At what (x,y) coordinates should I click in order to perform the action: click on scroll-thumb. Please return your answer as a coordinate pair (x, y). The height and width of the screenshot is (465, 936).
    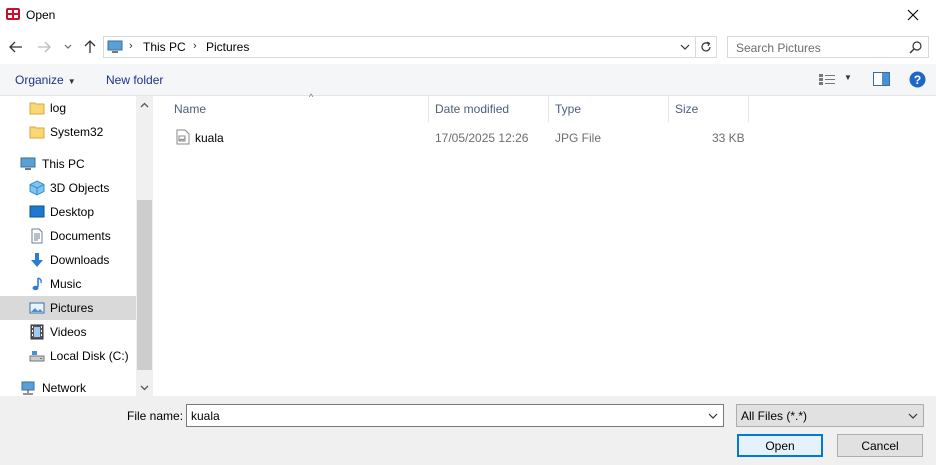
    Looking at the image, I should click on (144, 285).